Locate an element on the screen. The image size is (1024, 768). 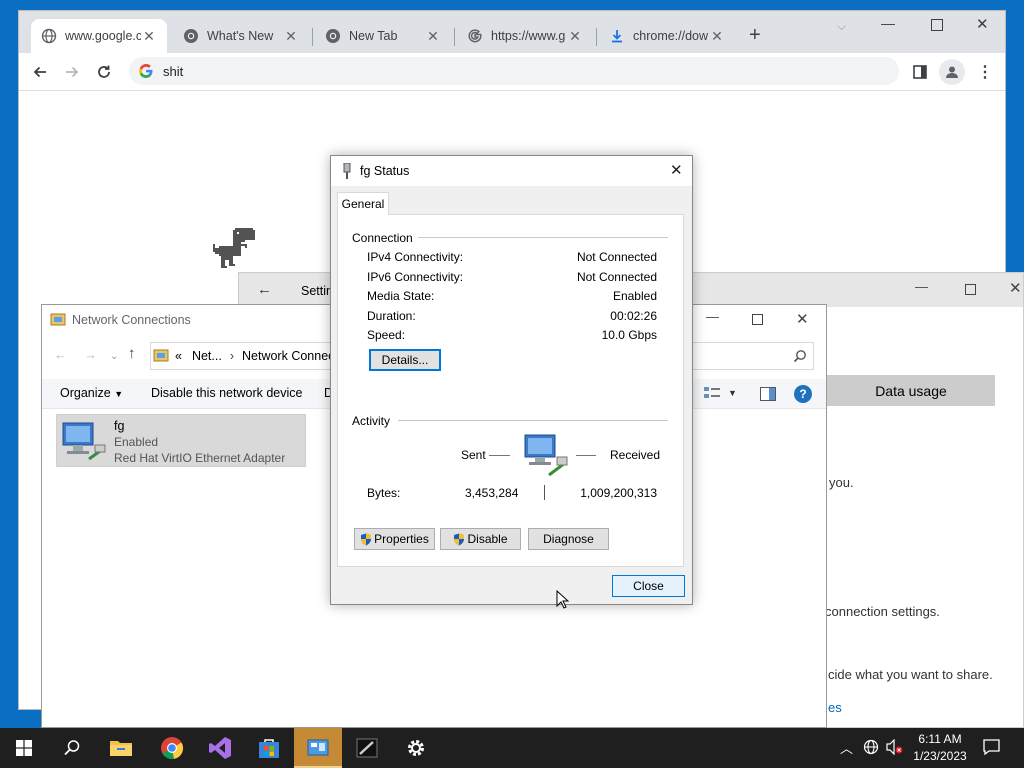
disable-device-button: Disable this network device is located at coordinates (226, 393).